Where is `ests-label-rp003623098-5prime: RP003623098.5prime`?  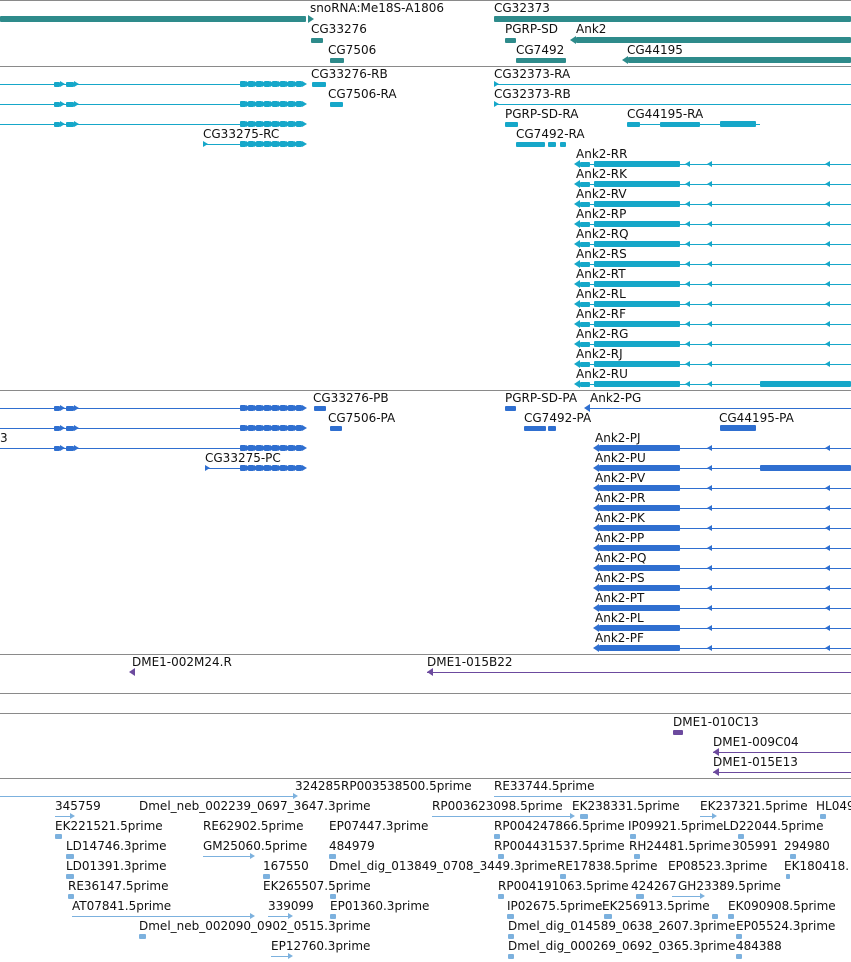
ests-label-rp003623098-5prime: RP003623098.5prime is located at coordinates (497, 806).